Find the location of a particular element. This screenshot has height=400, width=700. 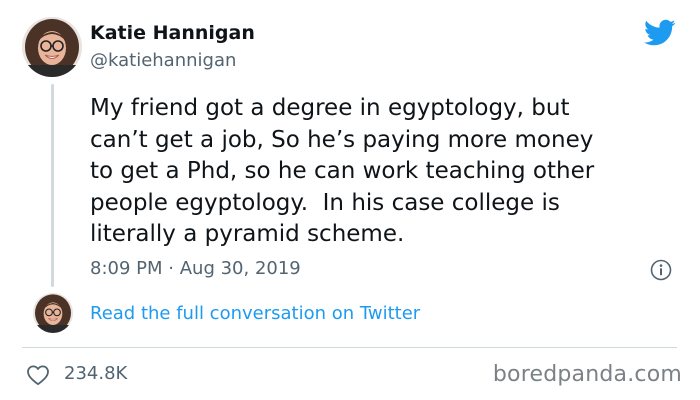

heart-icon is located at coordinates (38, 375).